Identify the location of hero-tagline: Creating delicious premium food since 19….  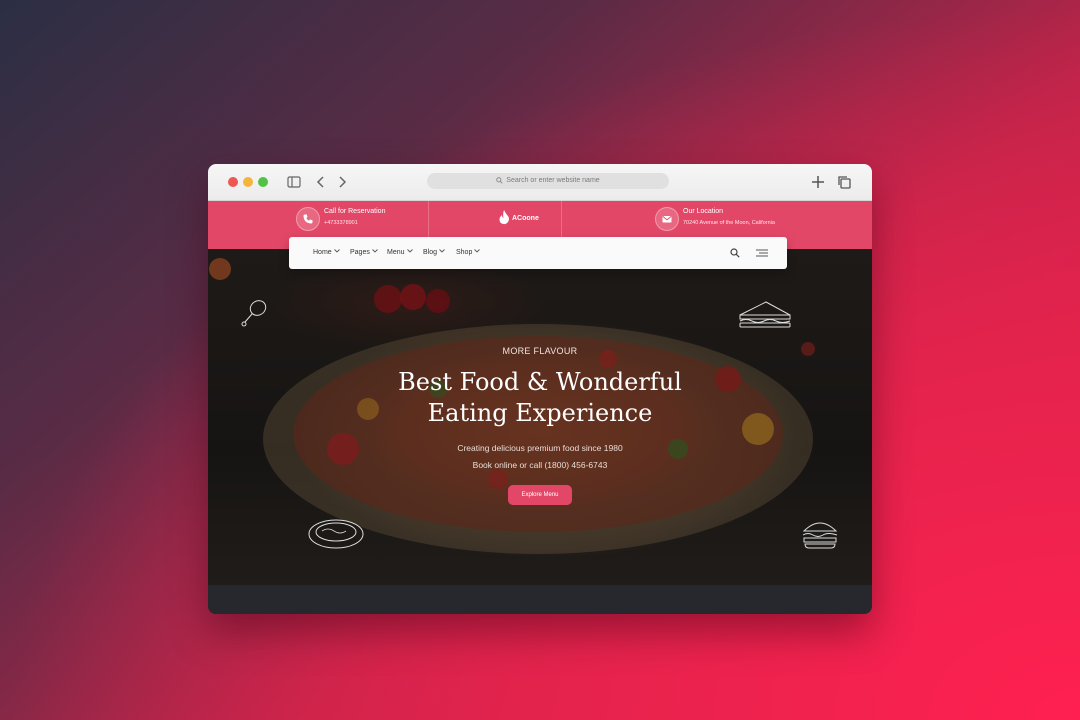
(540, 448).